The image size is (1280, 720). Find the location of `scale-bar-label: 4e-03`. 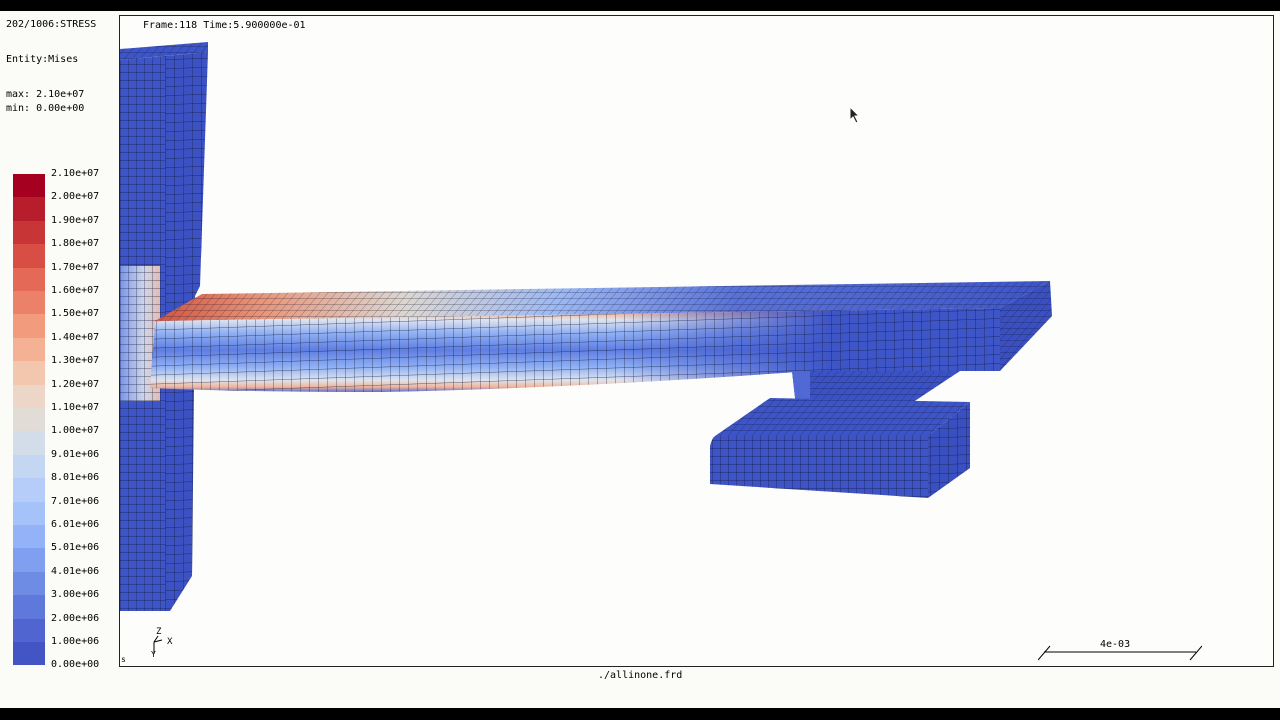

scale-bar-label: 4e-03 is located at coordinates (1115, 644).